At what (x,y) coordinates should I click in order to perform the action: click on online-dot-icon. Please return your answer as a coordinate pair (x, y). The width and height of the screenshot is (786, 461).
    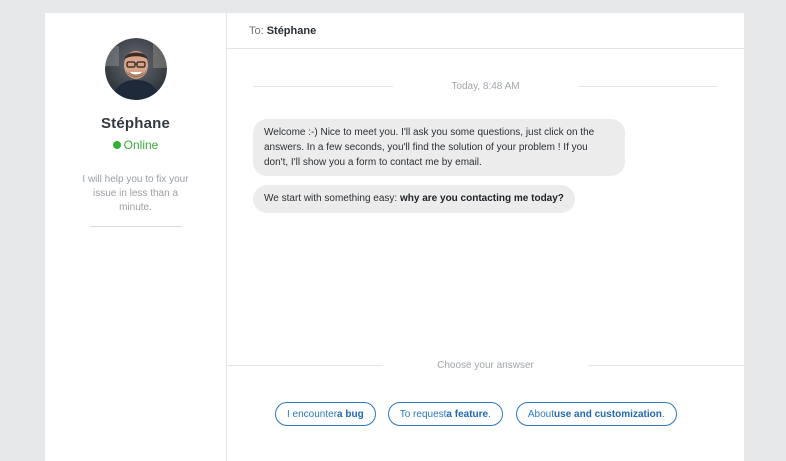
    Looking at the image, I should click on (116, 145).